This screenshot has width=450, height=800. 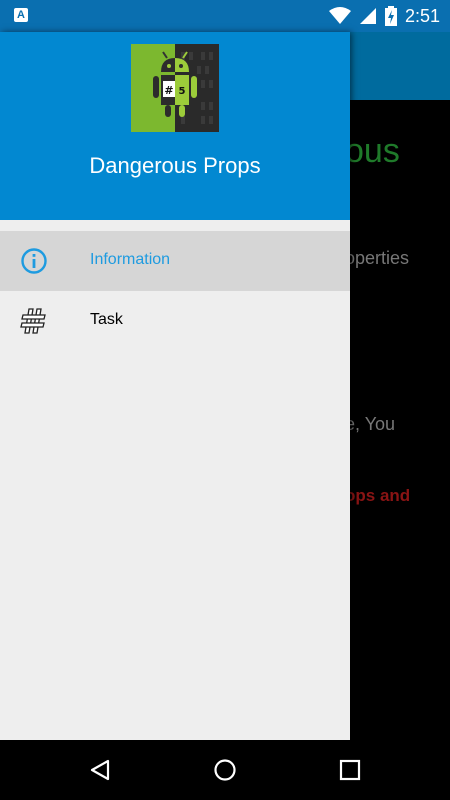 I want to click on hash-icon, so click(x=33, y=321).